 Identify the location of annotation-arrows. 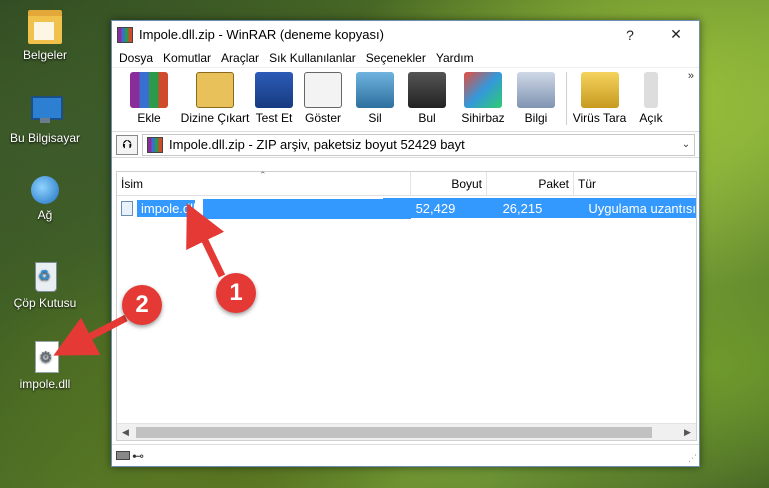
(139, 279).